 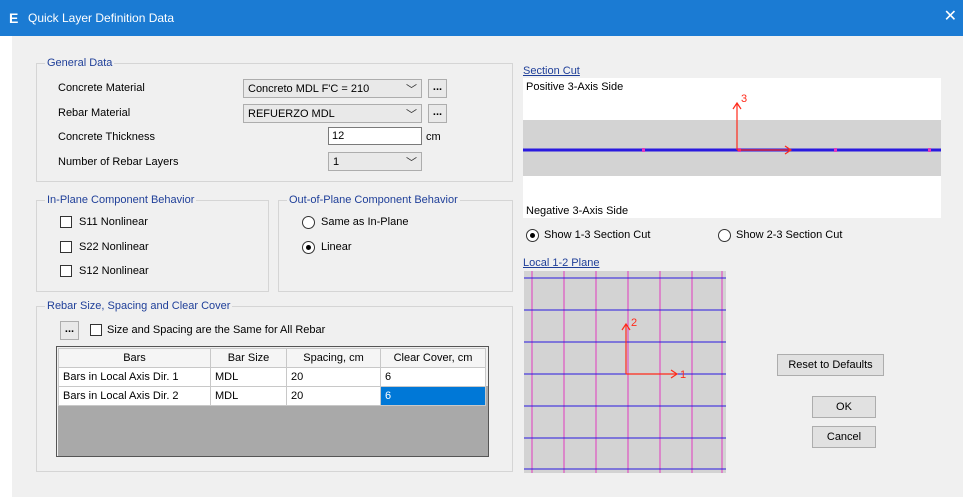 I want to click on section-cut-link: Section Cut, so click(x=551, y=71).